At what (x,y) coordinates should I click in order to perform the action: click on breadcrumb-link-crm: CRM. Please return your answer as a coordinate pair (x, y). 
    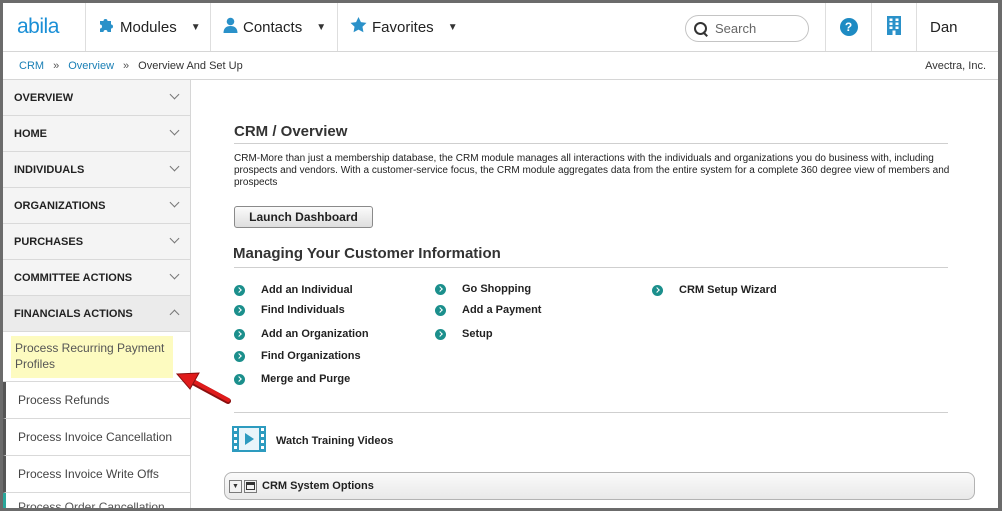
    Looking at the image, I should click on (31, 66).